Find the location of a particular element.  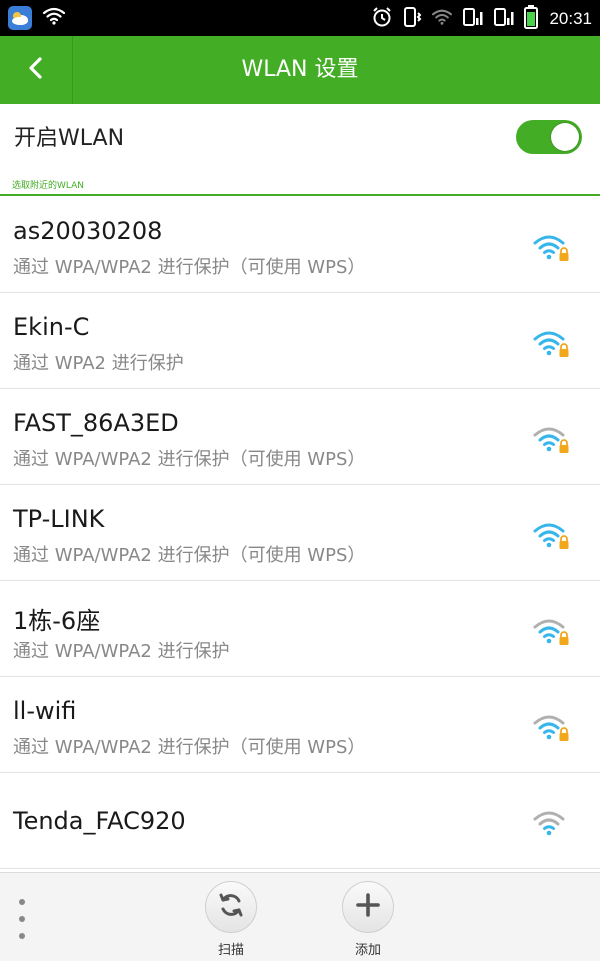

network-ssid: TP-LINK is located at coordinates (59, 519).